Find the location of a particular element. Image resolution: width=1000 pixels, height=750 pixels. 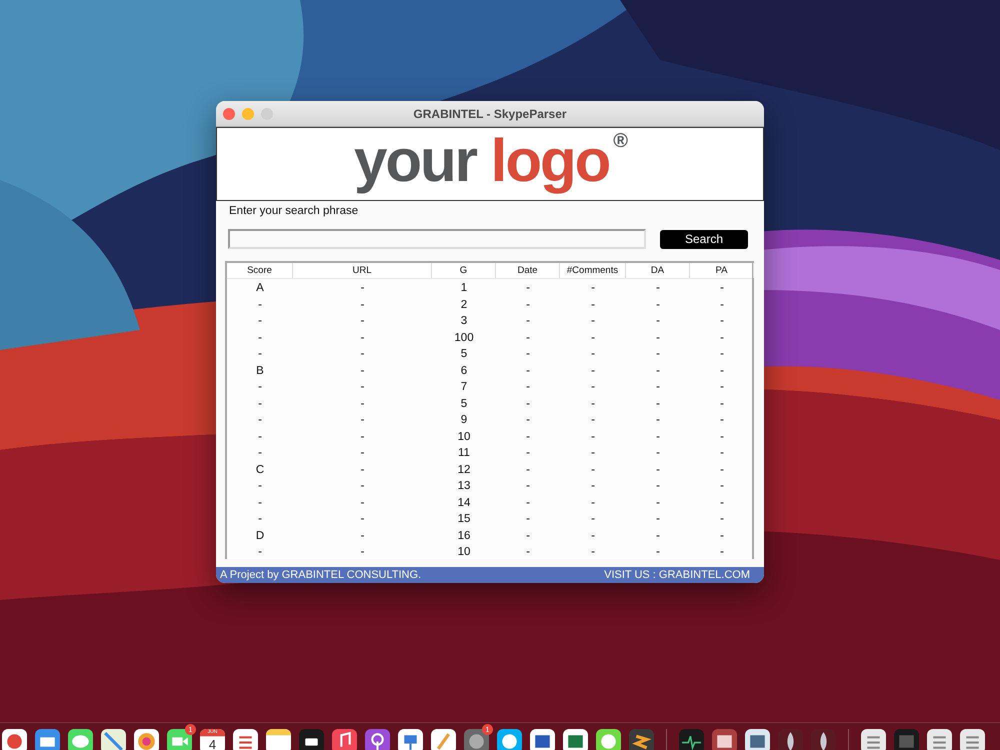

column-header: #Comments is located at coordinates (593, 270).